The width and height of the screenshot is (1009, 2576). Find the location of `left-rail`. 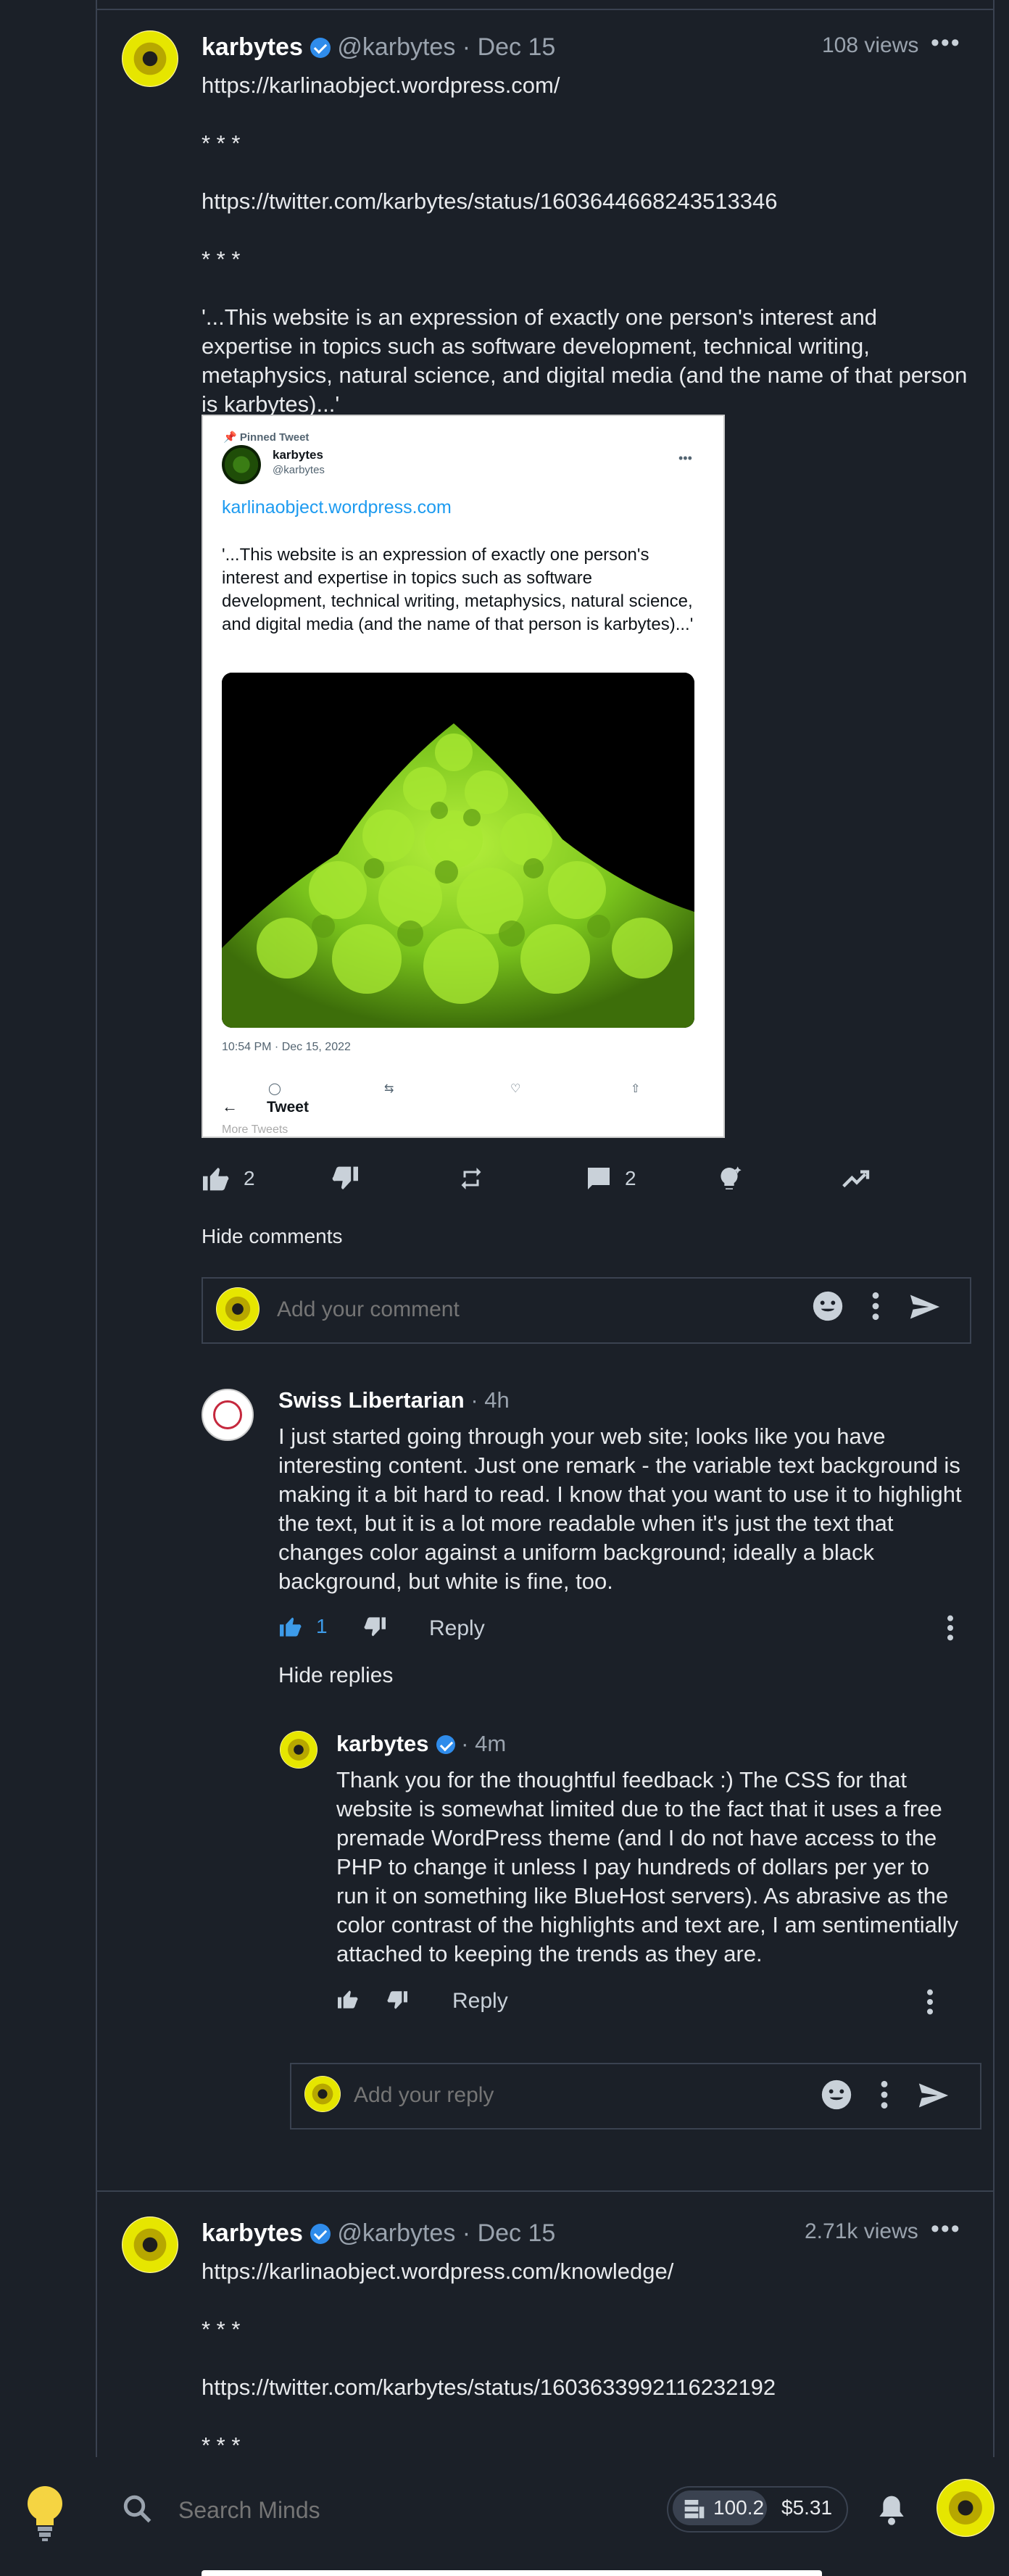

left-rail is located at coordinates (48, 1288).